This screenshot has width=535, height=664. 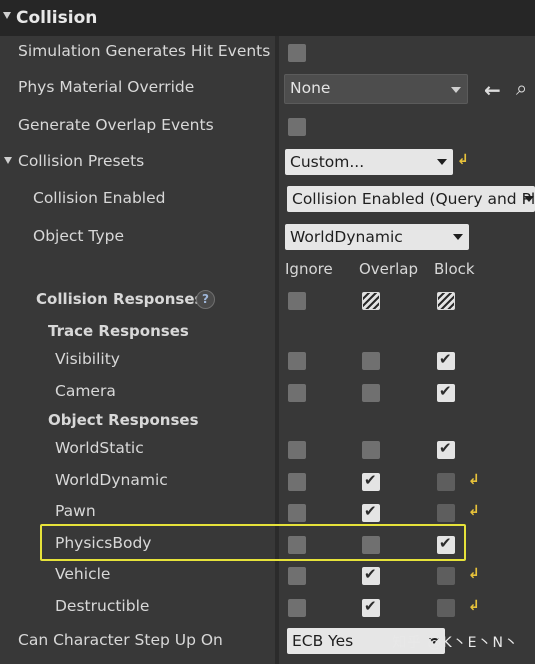 What do you see at coordinates (85, 390) in the screenshot?
I see `channel-label-camera: Camera` at bounding box center [85, 390].